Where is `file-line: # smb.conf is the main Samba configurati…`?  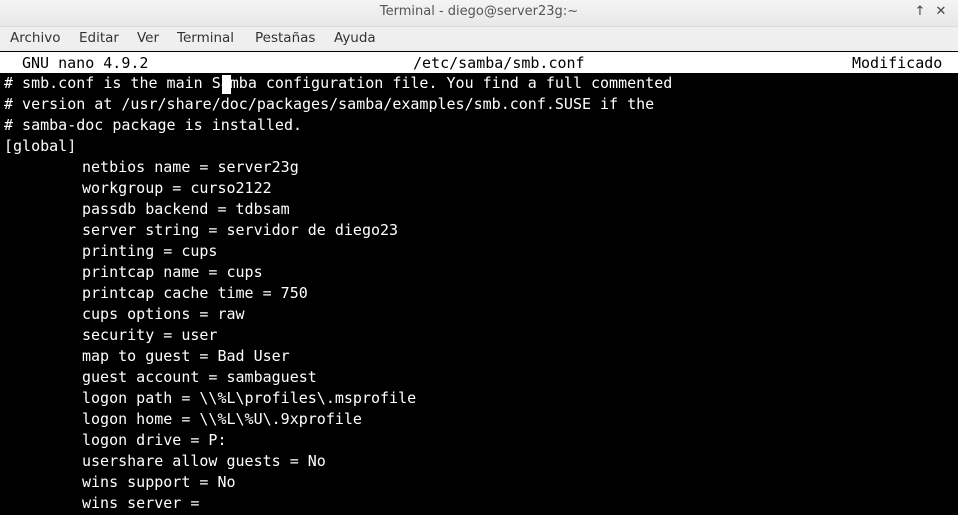
file-line: # smb.conf is the main Samba configurati… is located at coordinates (338, 83).